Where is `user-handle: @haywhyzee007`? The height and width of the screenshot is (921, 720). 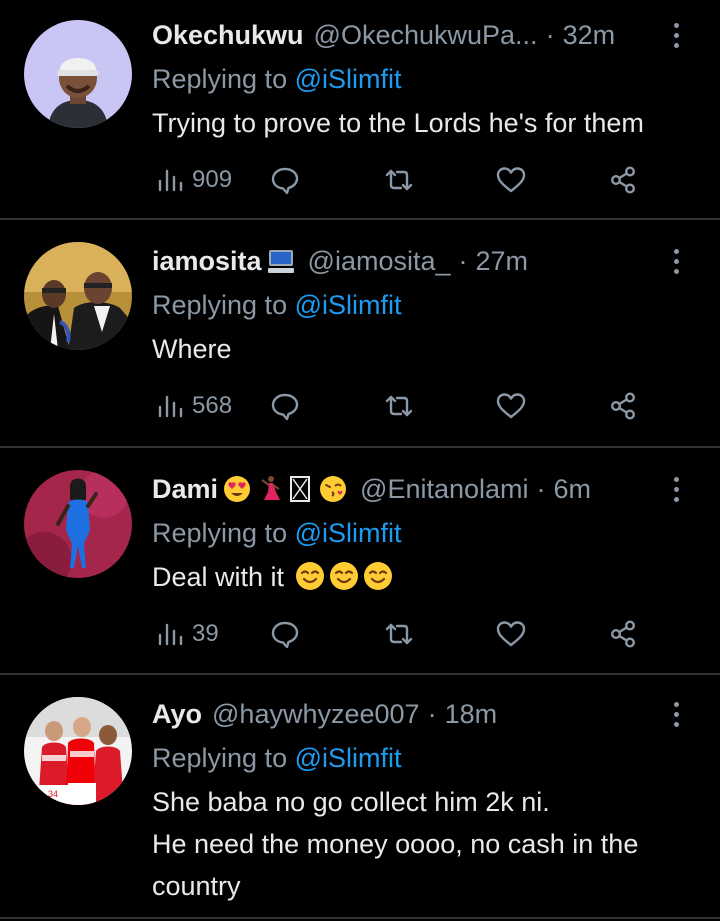
user-handle: @haywhyzee007 is located at coordinates (316, 714).